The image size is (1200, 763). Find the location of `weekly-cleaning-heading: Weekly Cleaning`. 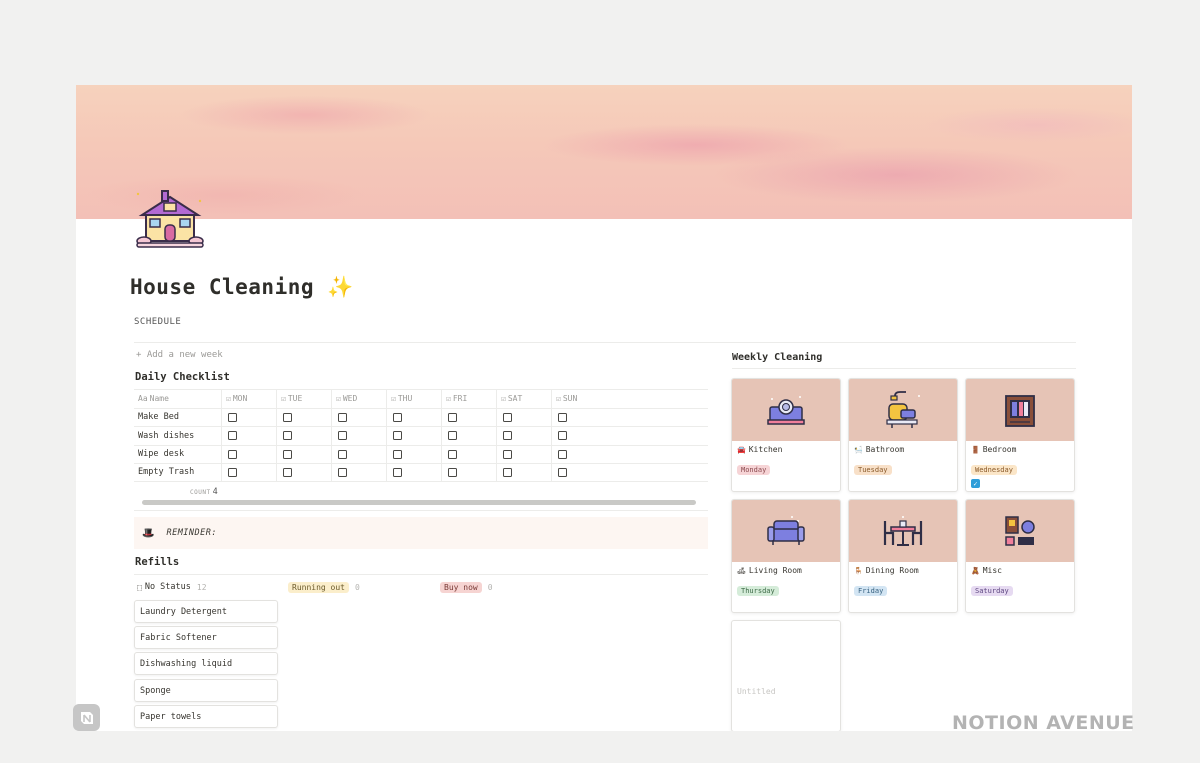

weekly-cleaning-heading: Weekly Cleaning is located at coordinates (777, 357).